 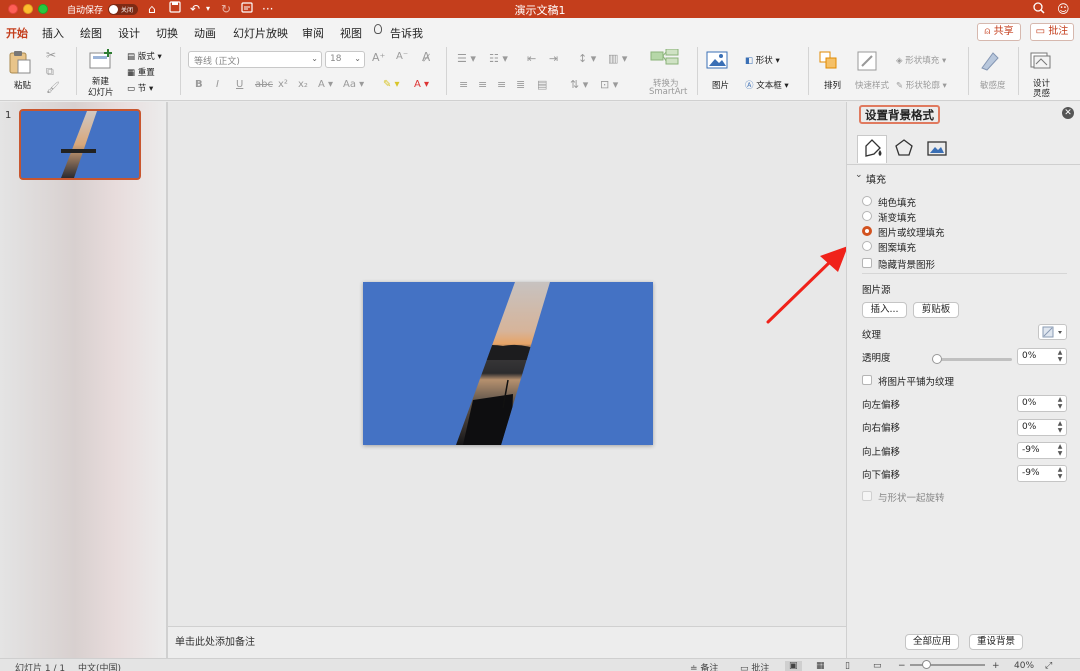 What do you see at coordinates (463, 84) in the screenshot?
I see `align-left-icon: ≡` at bounding box center [463, 84].